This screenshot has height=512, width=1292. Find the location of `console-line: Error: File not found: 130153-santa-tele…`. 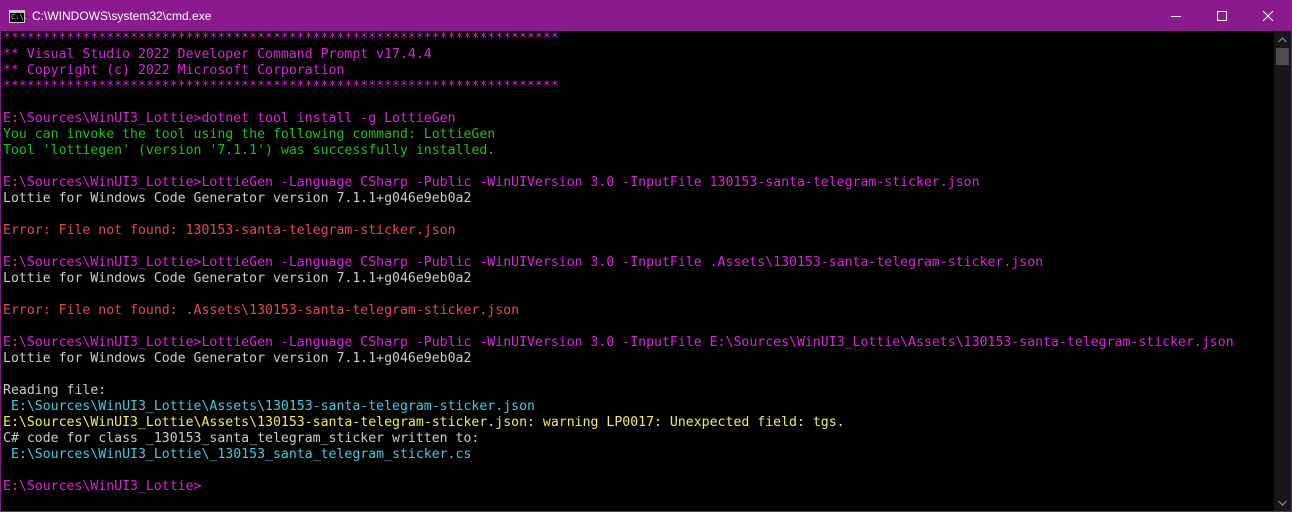

console-line: Error: File not found: 130153-santa-tele… is located at coordinates (229, 230).